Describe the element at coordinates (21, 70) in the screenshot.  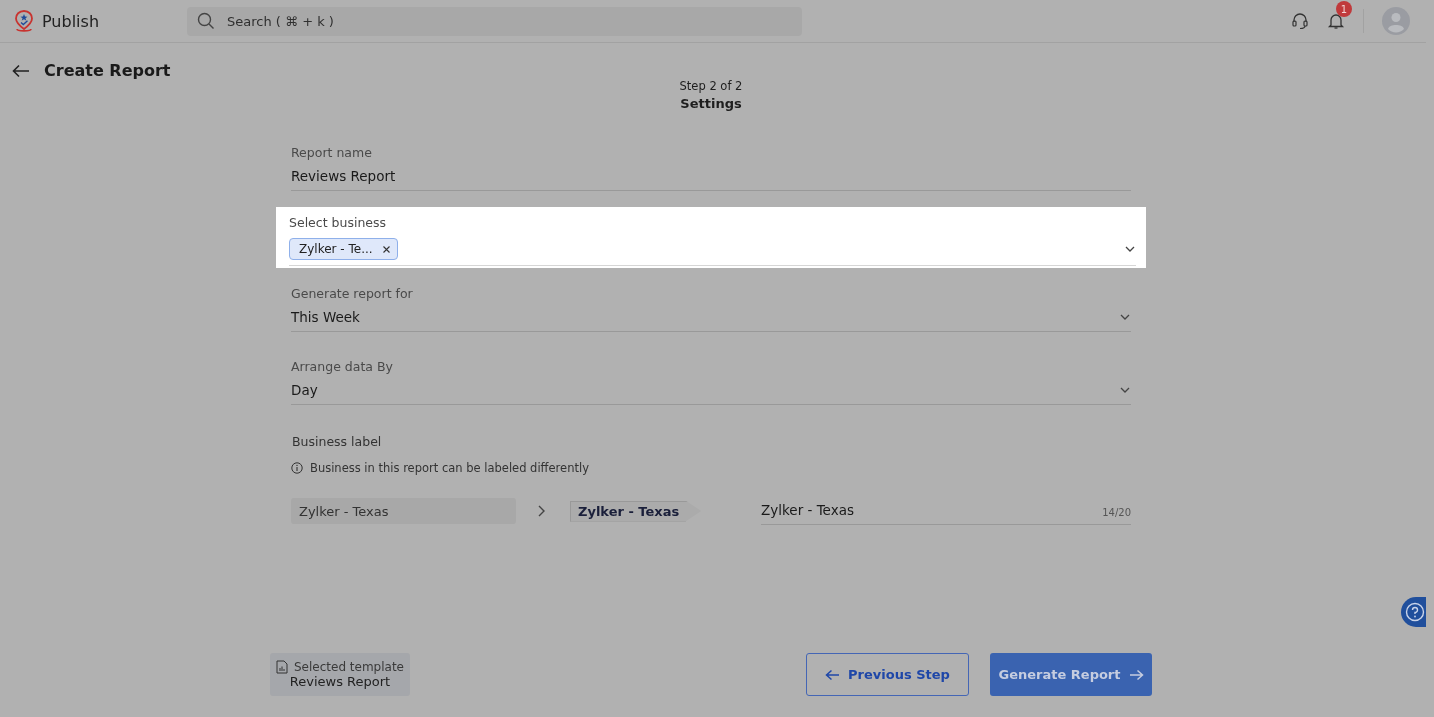
I see `back-arrow-icon` at that location.